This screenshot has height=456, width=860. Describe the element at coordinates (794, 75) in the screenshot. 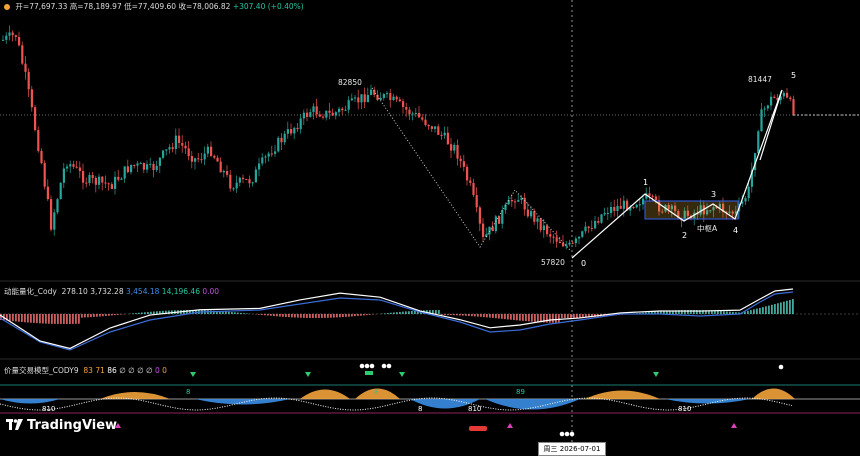

I see `wave-label-5: 5` at that location.